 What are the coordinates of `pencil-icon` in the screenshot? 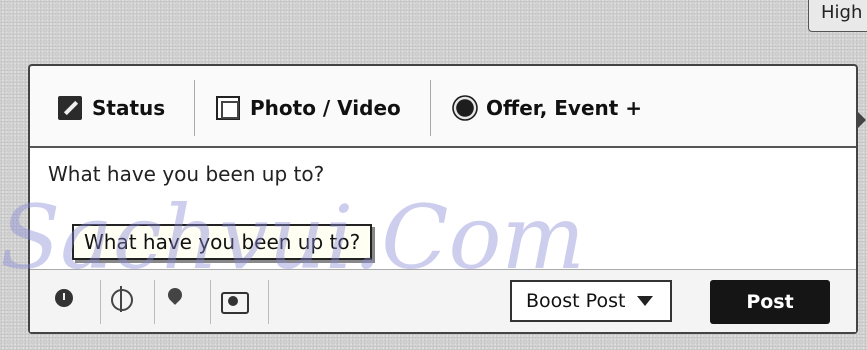 It's located at (70, 108).